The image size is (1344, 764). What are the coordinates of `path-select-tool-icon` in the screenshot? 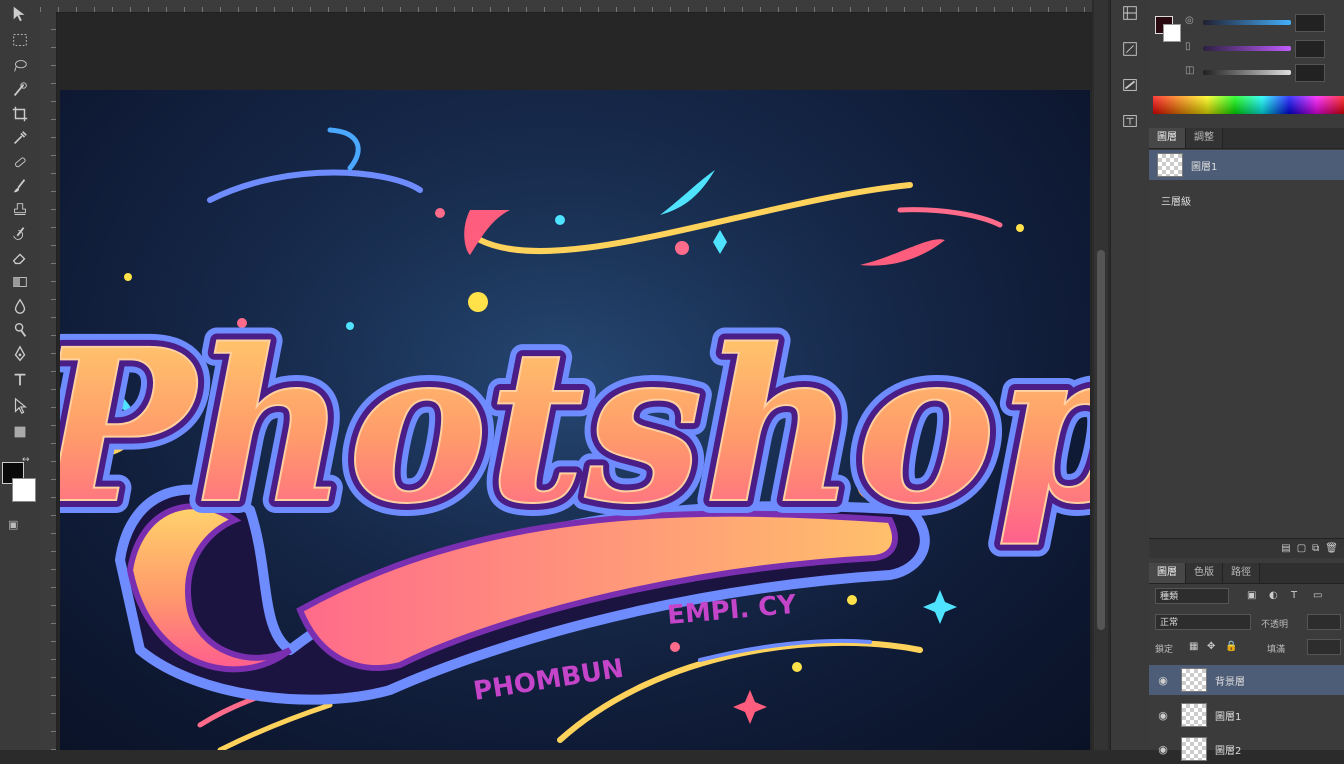 It's located at (20, 406).